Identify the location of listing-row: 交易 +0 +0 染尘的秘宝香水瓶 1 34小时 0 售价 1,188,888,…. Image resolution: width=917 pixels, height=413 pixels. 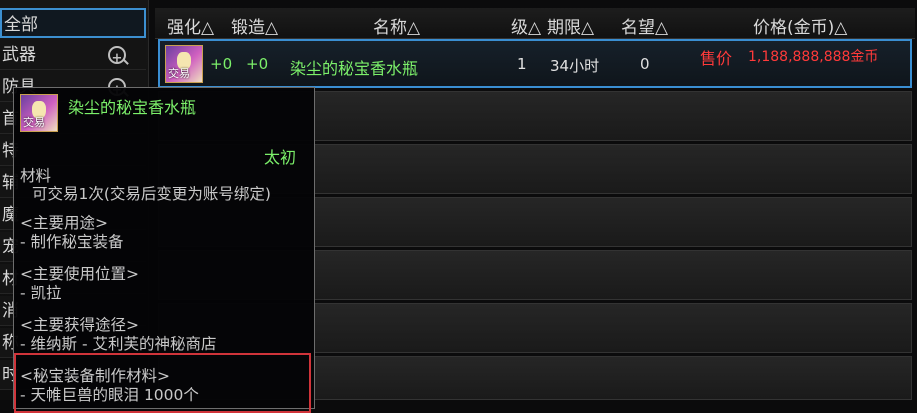
(535, 63).